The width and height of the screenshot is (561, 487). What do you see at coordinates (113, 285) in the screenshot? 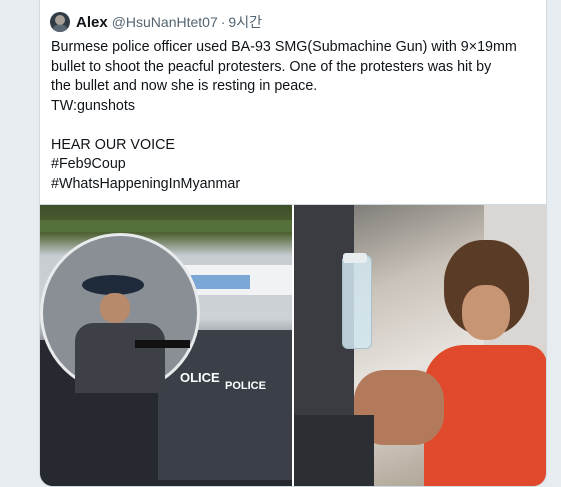
I see `officer-hat` at bounding box center [113, 285].